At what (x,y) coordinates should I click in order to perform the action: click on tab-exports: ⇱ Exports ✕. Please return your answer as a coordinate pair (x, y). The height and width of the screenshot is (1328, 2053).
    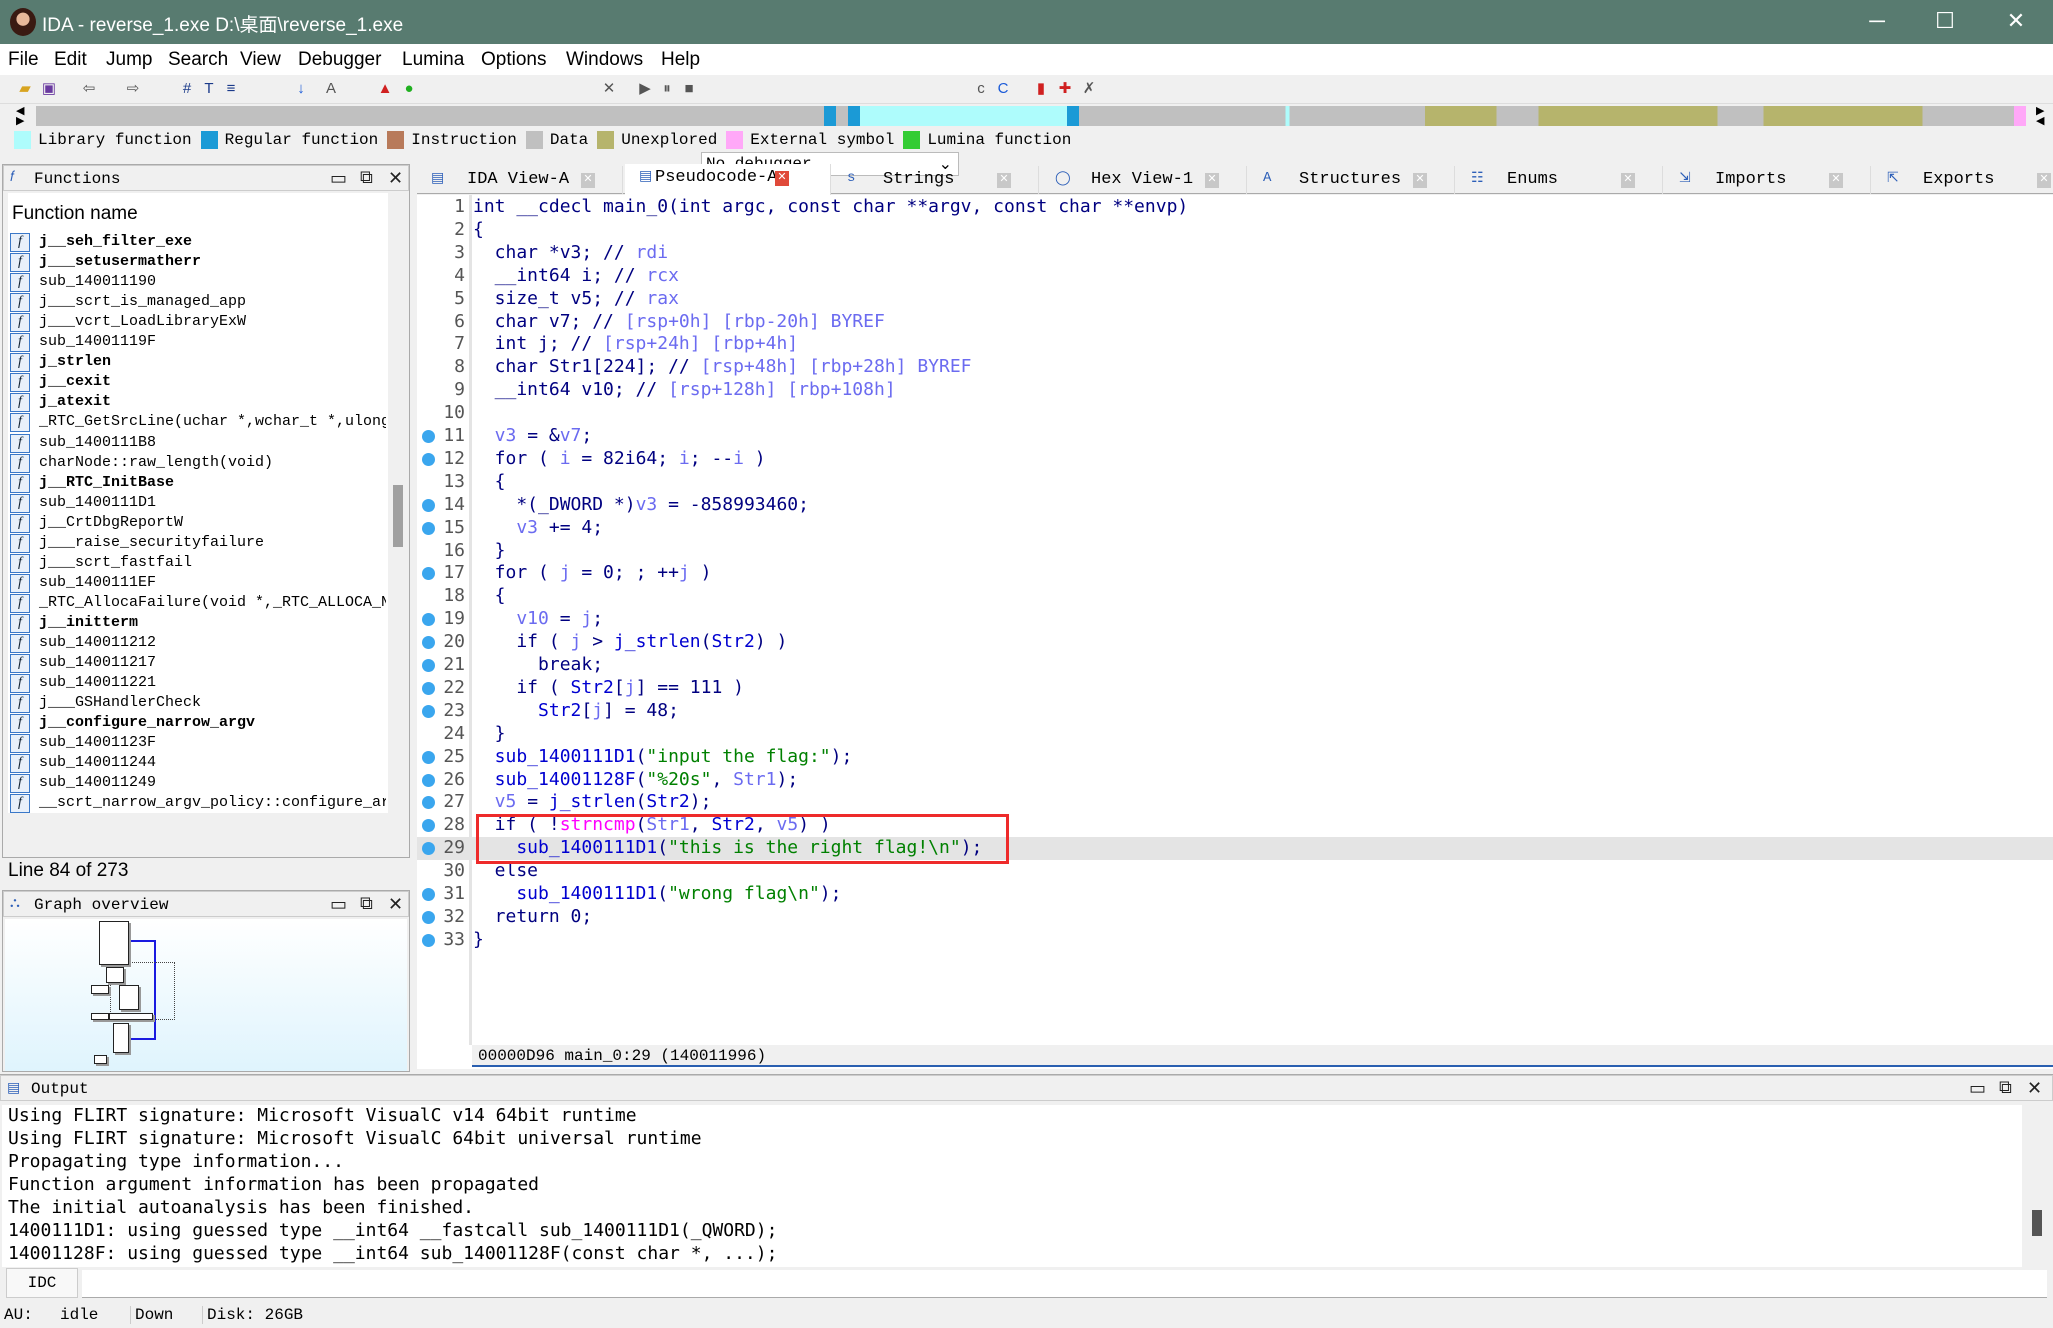
    Looking at the image, I should click on (1963, 180).